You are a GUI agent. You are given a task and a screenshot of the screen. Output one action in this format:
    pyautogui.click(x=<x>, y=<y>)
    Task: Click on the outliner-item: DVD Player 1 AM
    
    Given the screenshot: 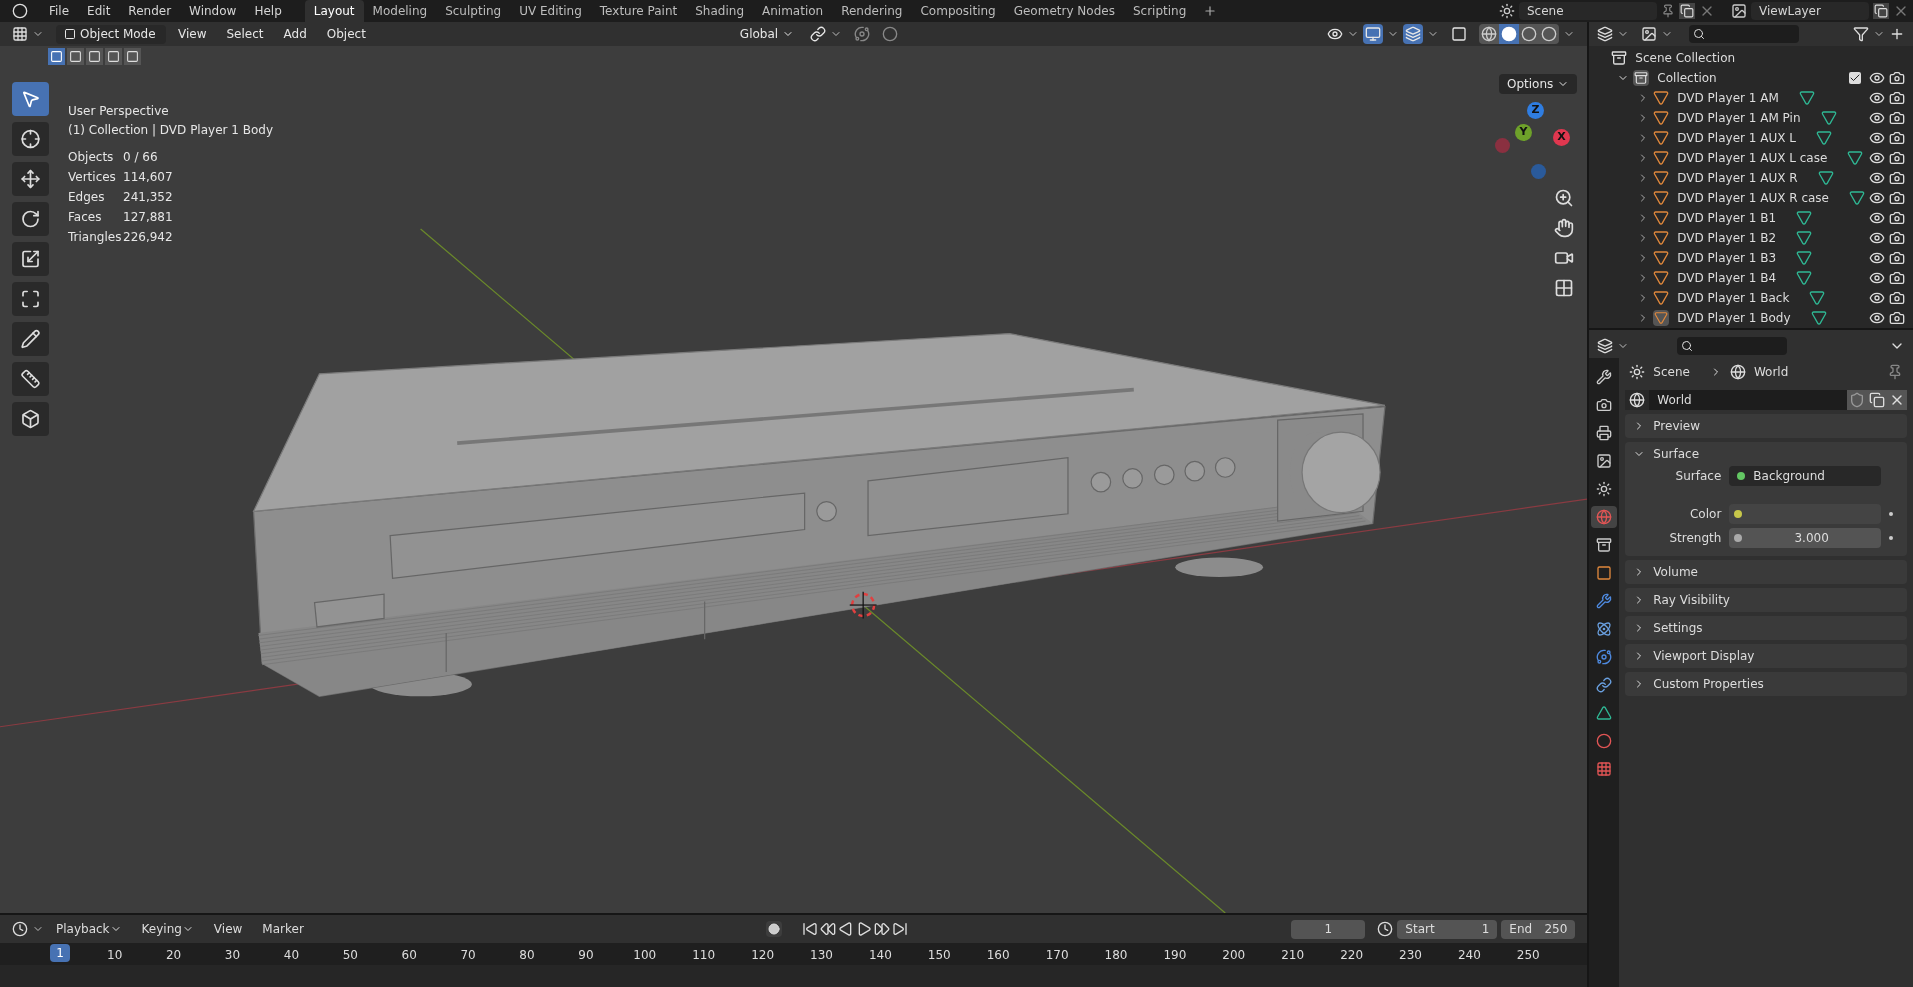 What is the action you would take?
    pyautogui.click(x=1728, y=98)
    